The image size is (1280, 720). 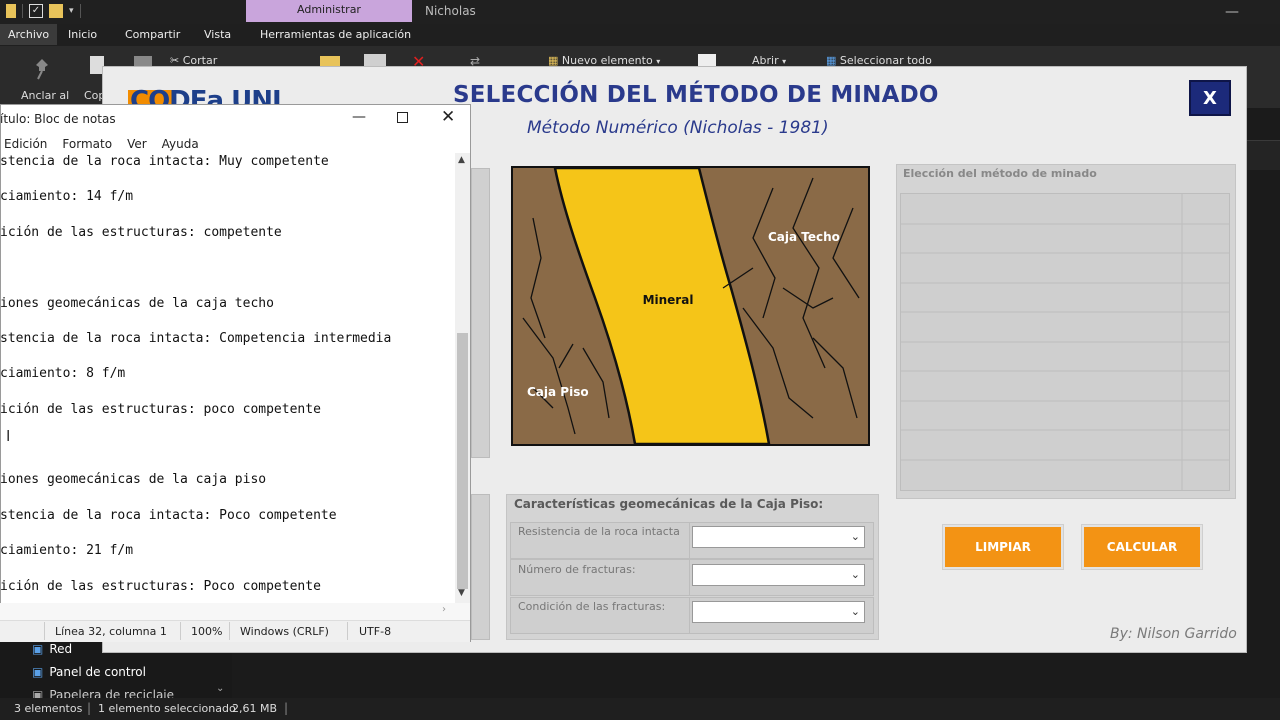 I want to click on move-to-icon, so click(x=330, y=61).